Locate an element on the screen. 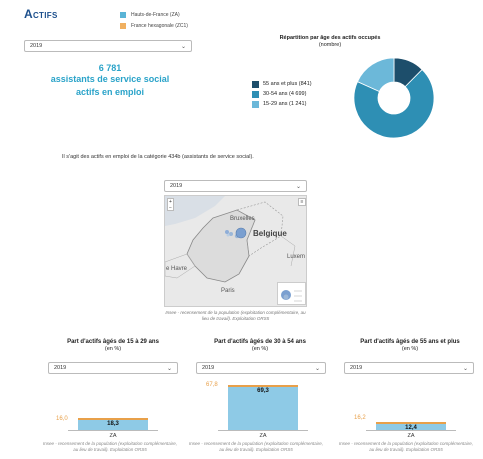  age-legend-item: 55 ans et plus (841) is located at coordinates (282, 84).